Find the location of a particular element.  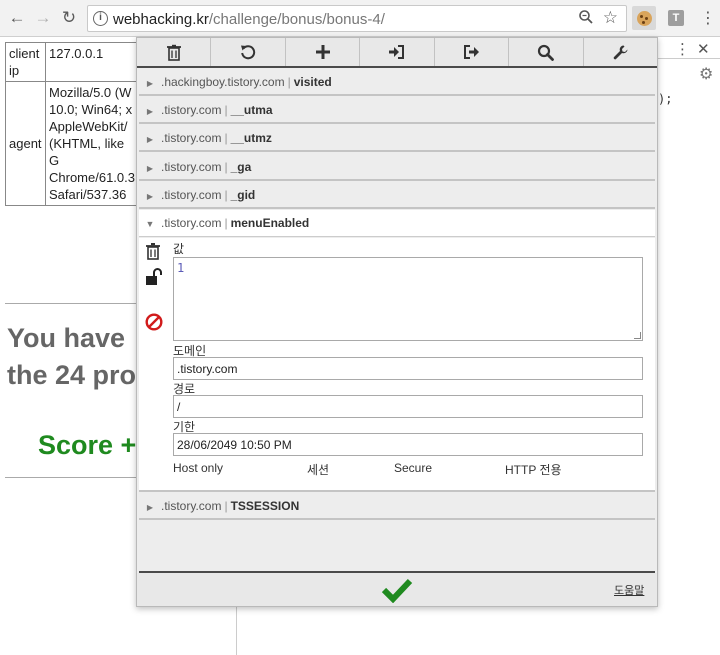

popup-footer: 도움말 is located at coordinates (397, 589).